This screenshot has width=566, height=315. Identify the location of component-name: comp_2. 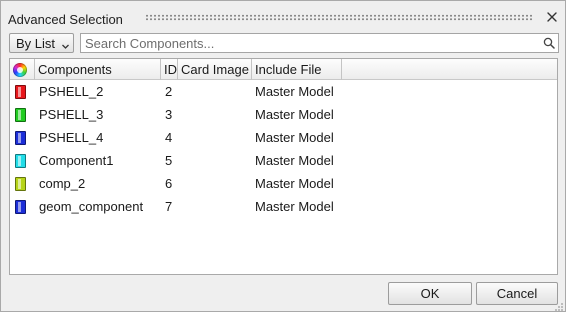
(62, 183).